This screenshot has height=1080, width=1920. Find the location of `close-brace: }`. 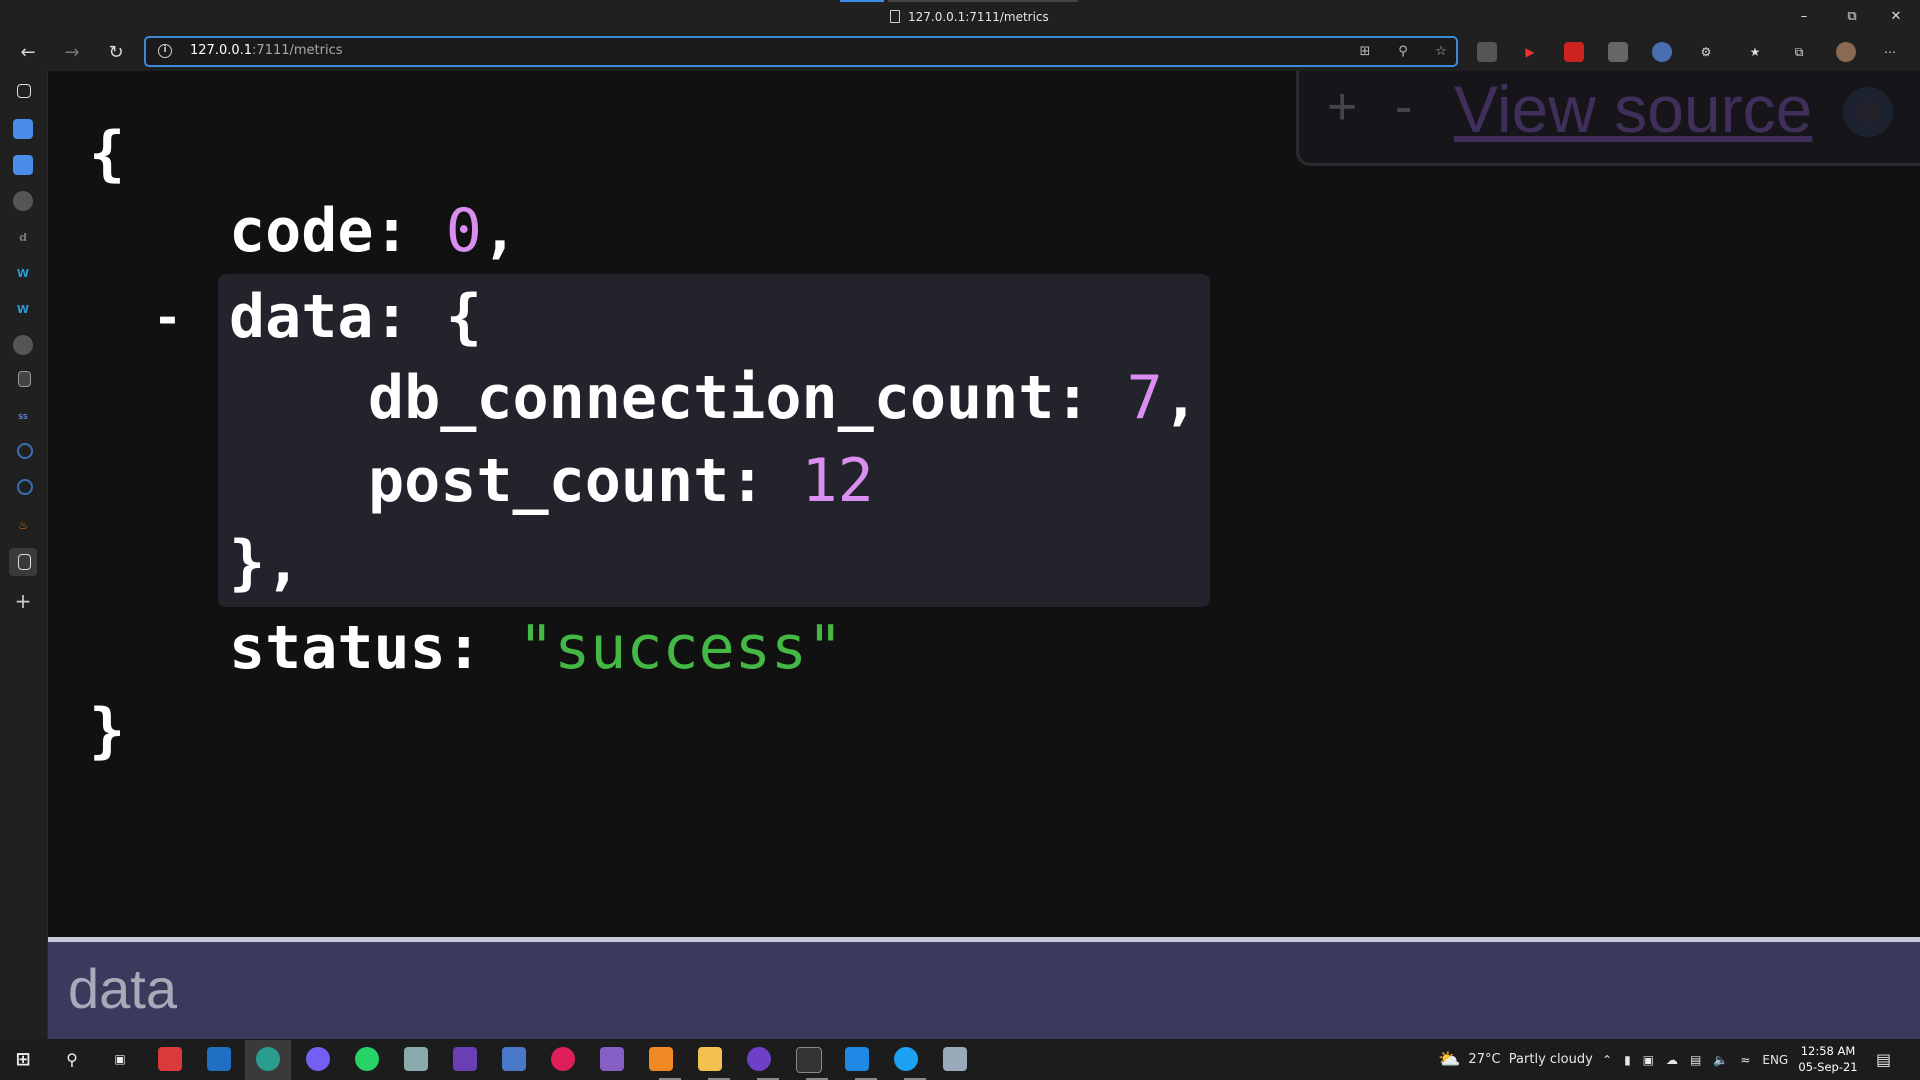

close-brace: } is located at coordinates (107, 731).